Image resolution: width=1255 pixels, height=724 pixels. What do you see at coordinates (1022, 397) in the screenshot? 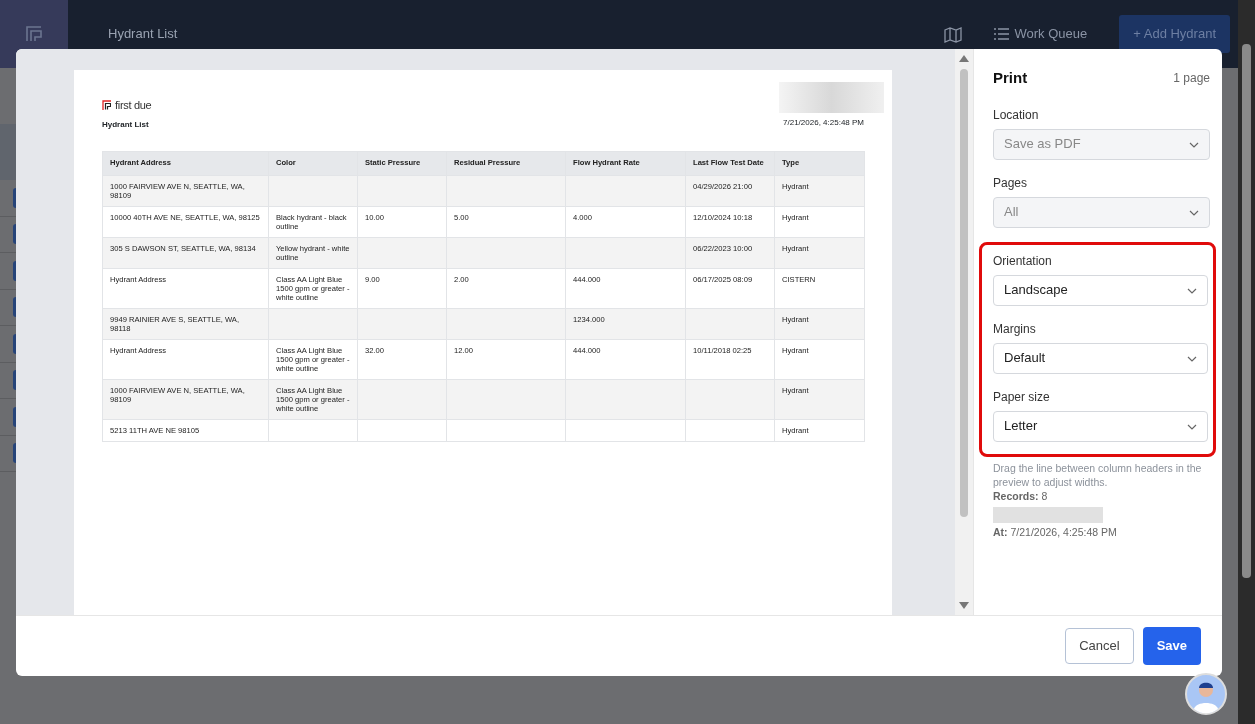
I see `field-label: Paper size` at bounding box center [1022, 397].